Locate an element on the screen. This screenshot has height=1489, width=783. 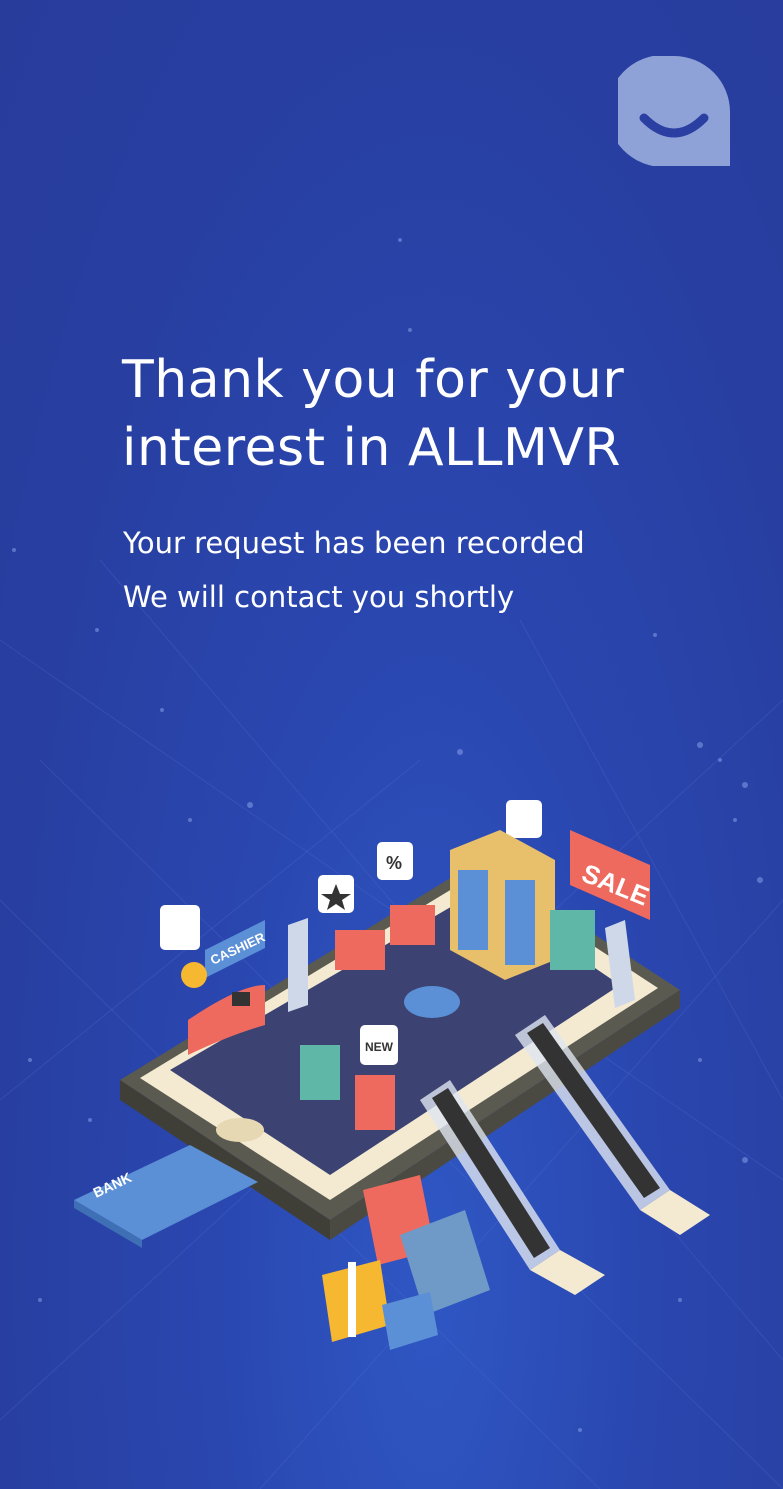
request-recorded-message: Your request has been recorded is located at coordinates (354, 543).